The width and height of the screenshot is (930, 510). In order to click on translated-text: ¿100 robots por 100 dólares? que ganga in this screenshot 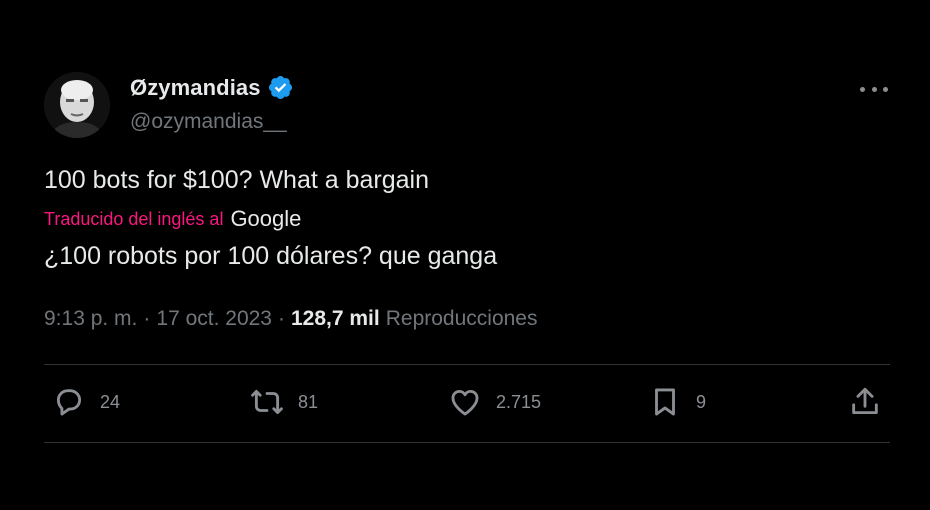, I will do `click(271, 256)`.